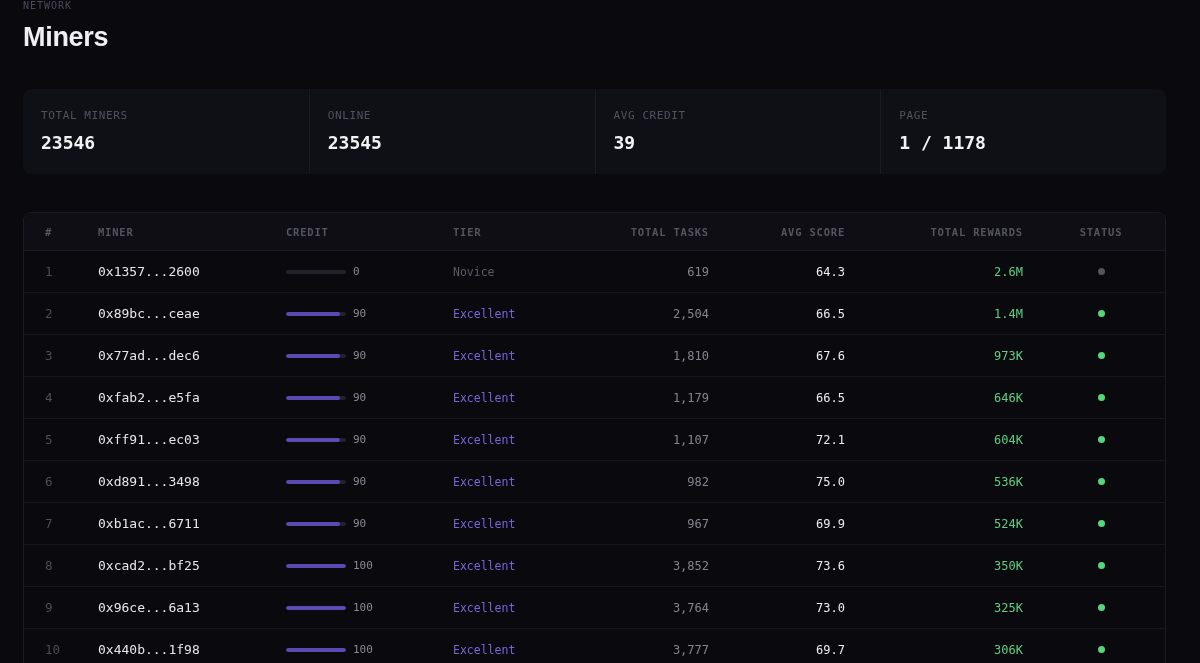 The height and width of the screenshot is (663, 1200). Describe the element at coordinates (690, 355) in the screenshot. I see `total-tasks-cell: 1,810` at that location.